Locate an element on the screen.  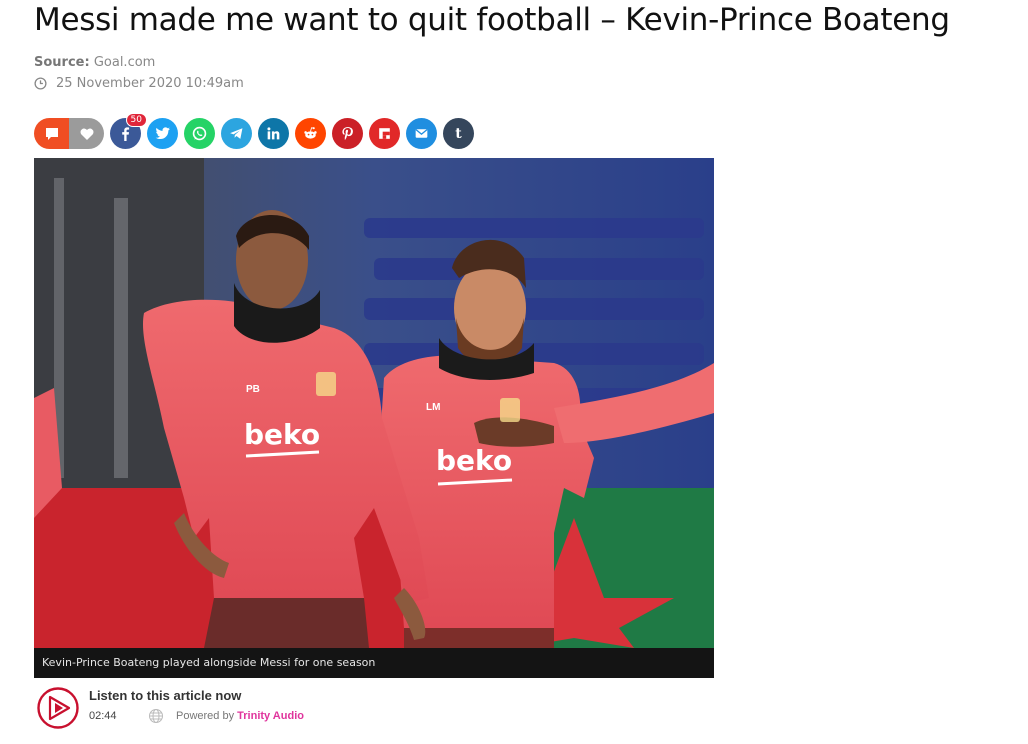
flipboard-icon is located at coordinates (384, 133).